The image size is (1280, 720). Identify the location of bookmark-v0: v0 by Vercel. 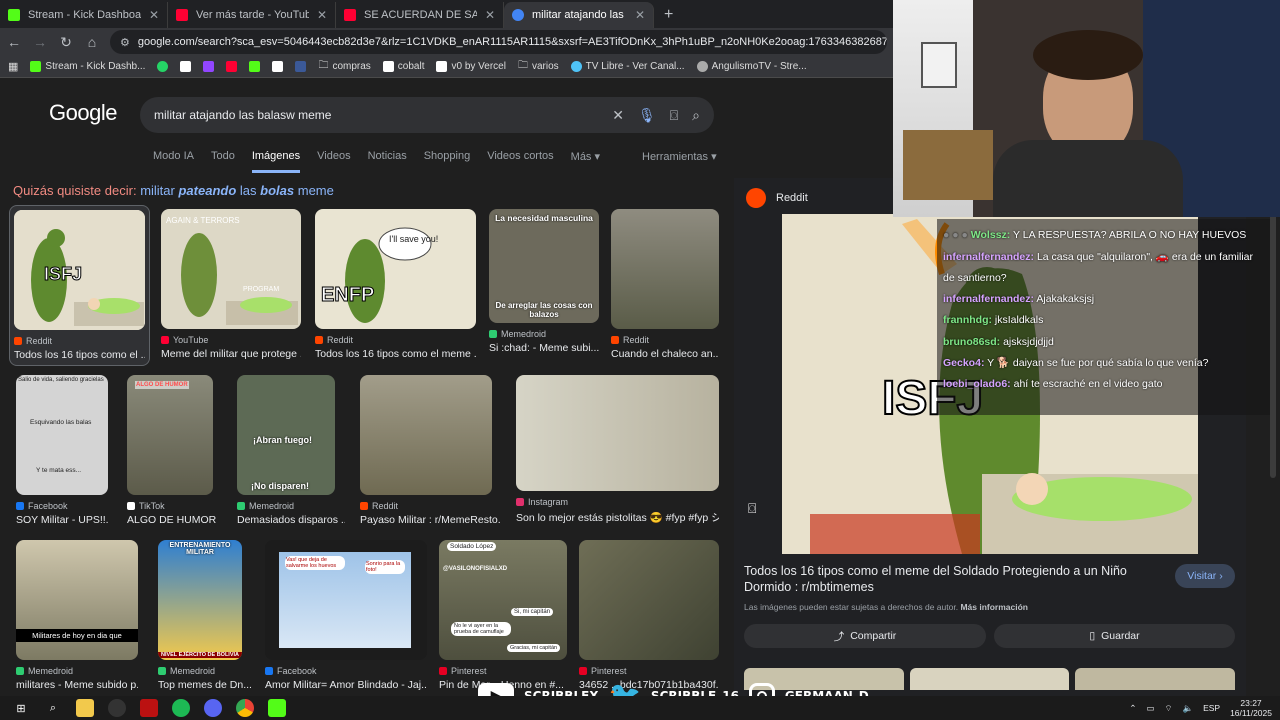
(471, 66).